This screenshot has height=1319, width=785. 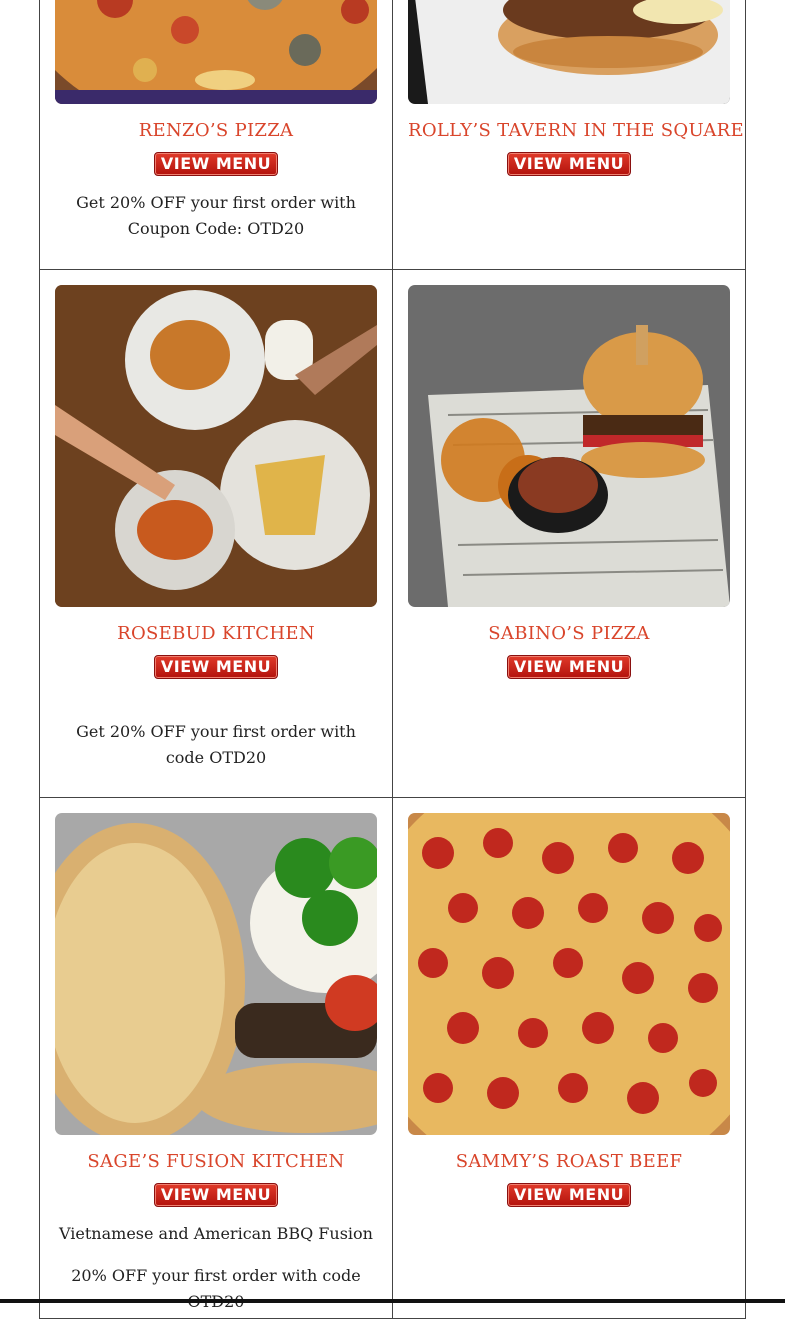 What do you see at coordinates (576, 131) in the screenshot?
I see `restaurant-name: ROLLY’S TAVERN IN THE SQUARE` at bounding box center [576, 131].